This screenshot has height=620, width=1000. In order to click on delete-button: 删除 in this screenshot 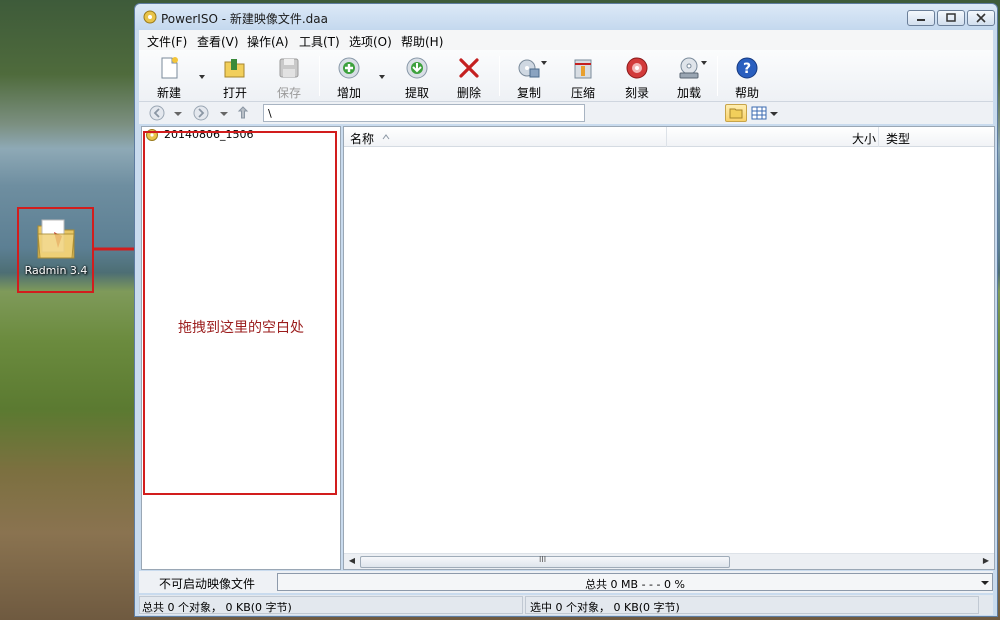, I will do `click(469, 77)`.